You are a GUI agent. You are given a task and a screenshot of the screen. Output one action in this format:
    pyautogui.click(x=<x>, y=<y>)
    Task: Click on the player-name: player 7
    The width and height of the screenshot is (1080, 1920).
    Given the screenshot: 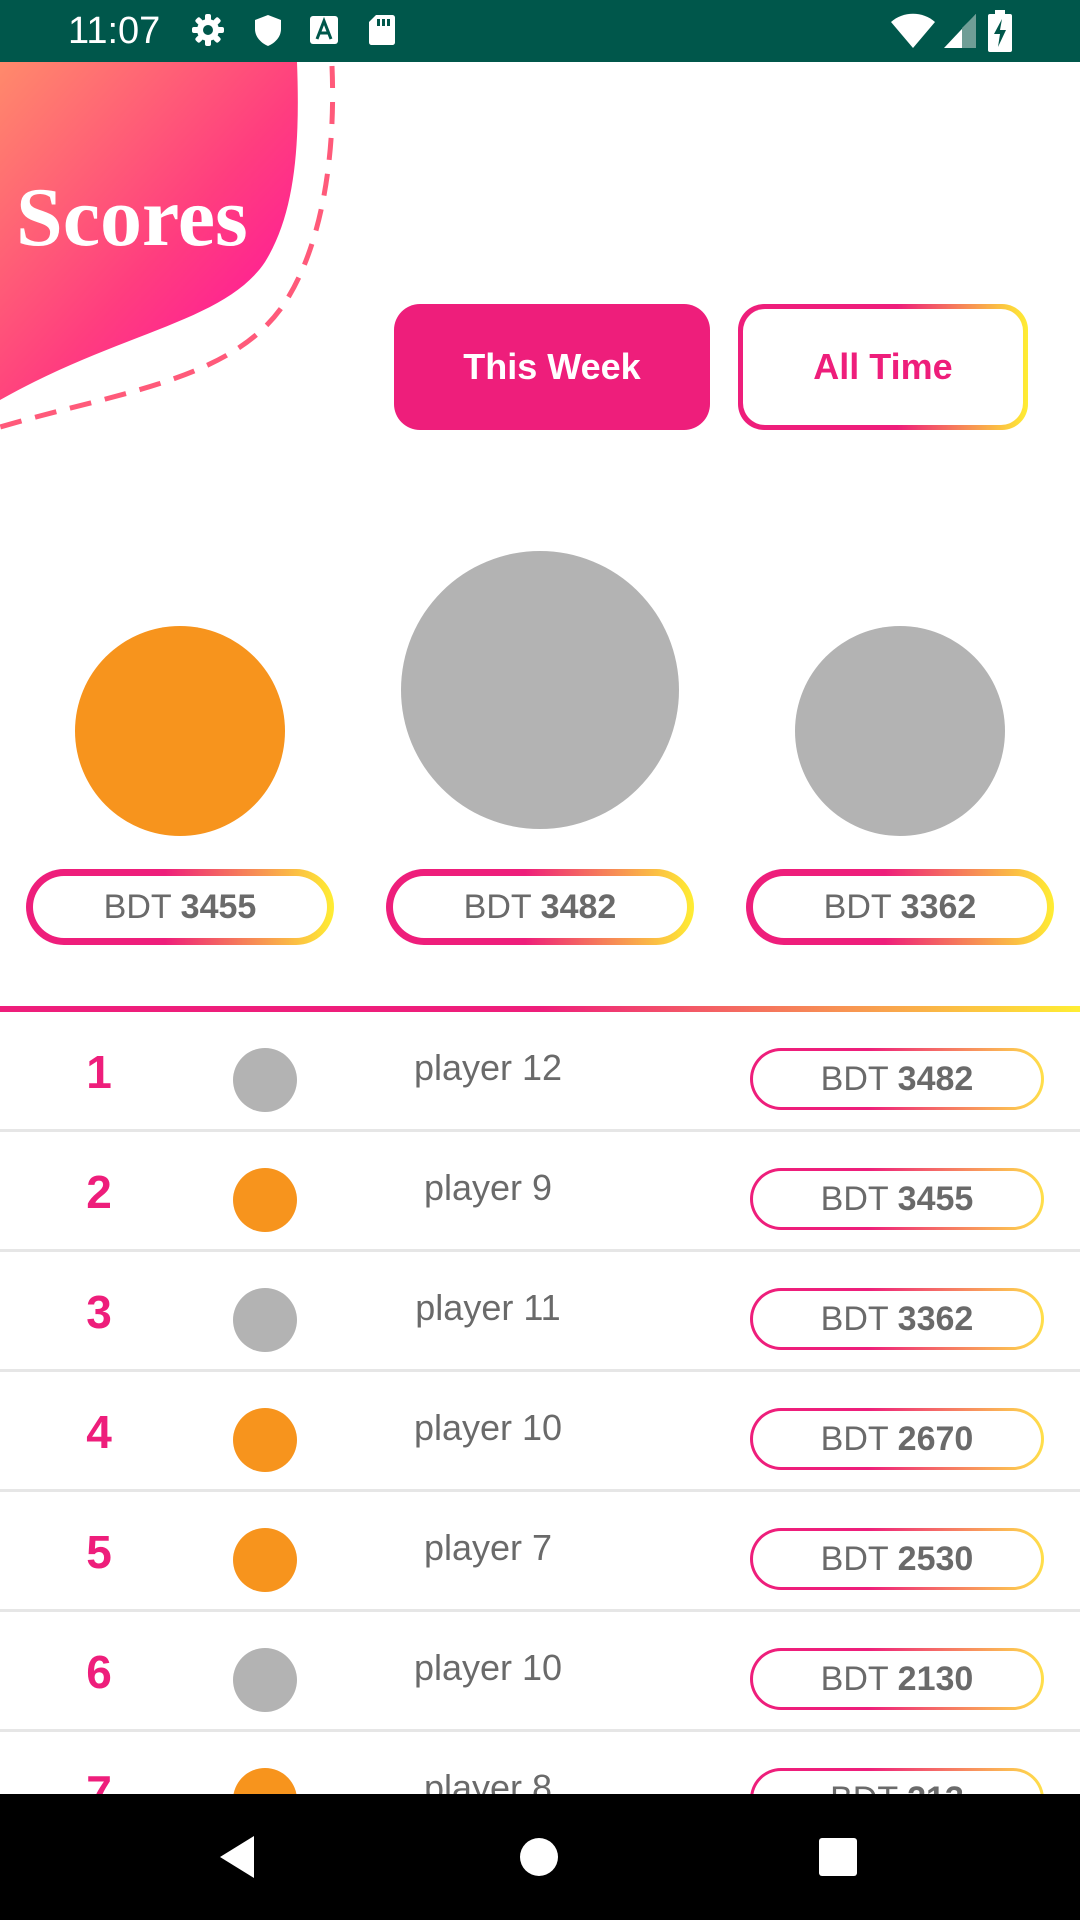 What is the action you would take?
    pyautogui.click(x=488, y=1547)
    